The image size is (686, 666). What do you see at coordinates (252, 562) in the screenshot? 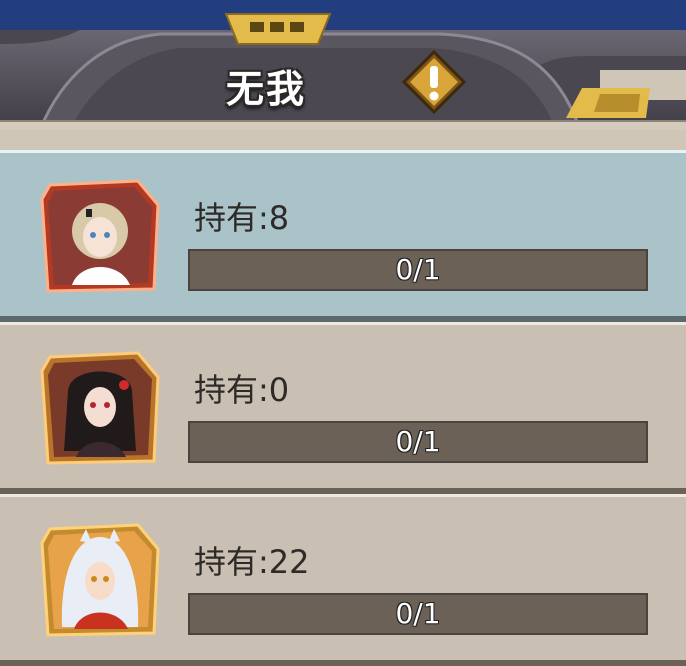
I see `owned-count: 持有:22` at bounding box center [252, 562].